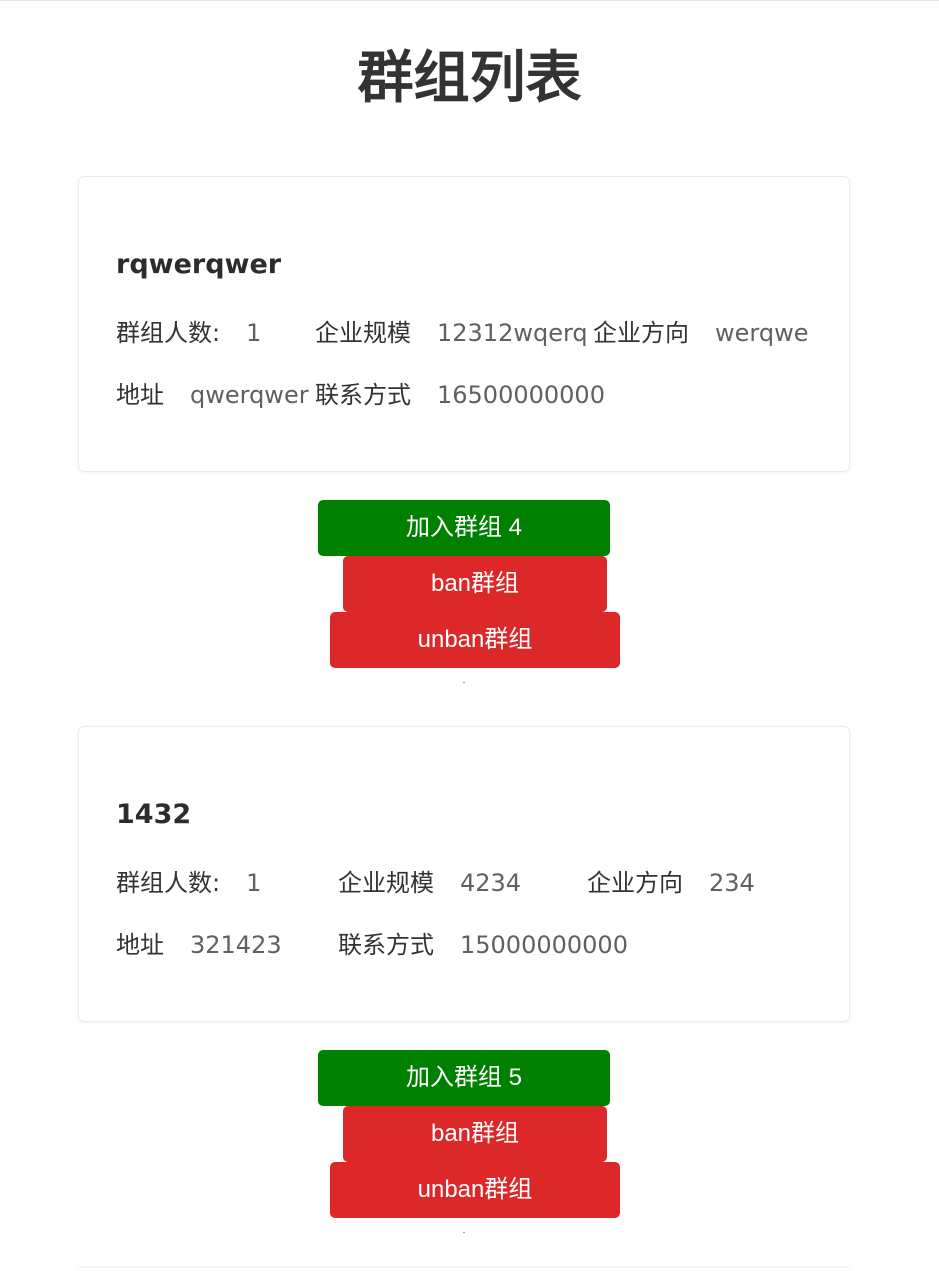  Describe the element at coordinates (732, 883) in the screenshot. I see `direction-value: 234` at that location.